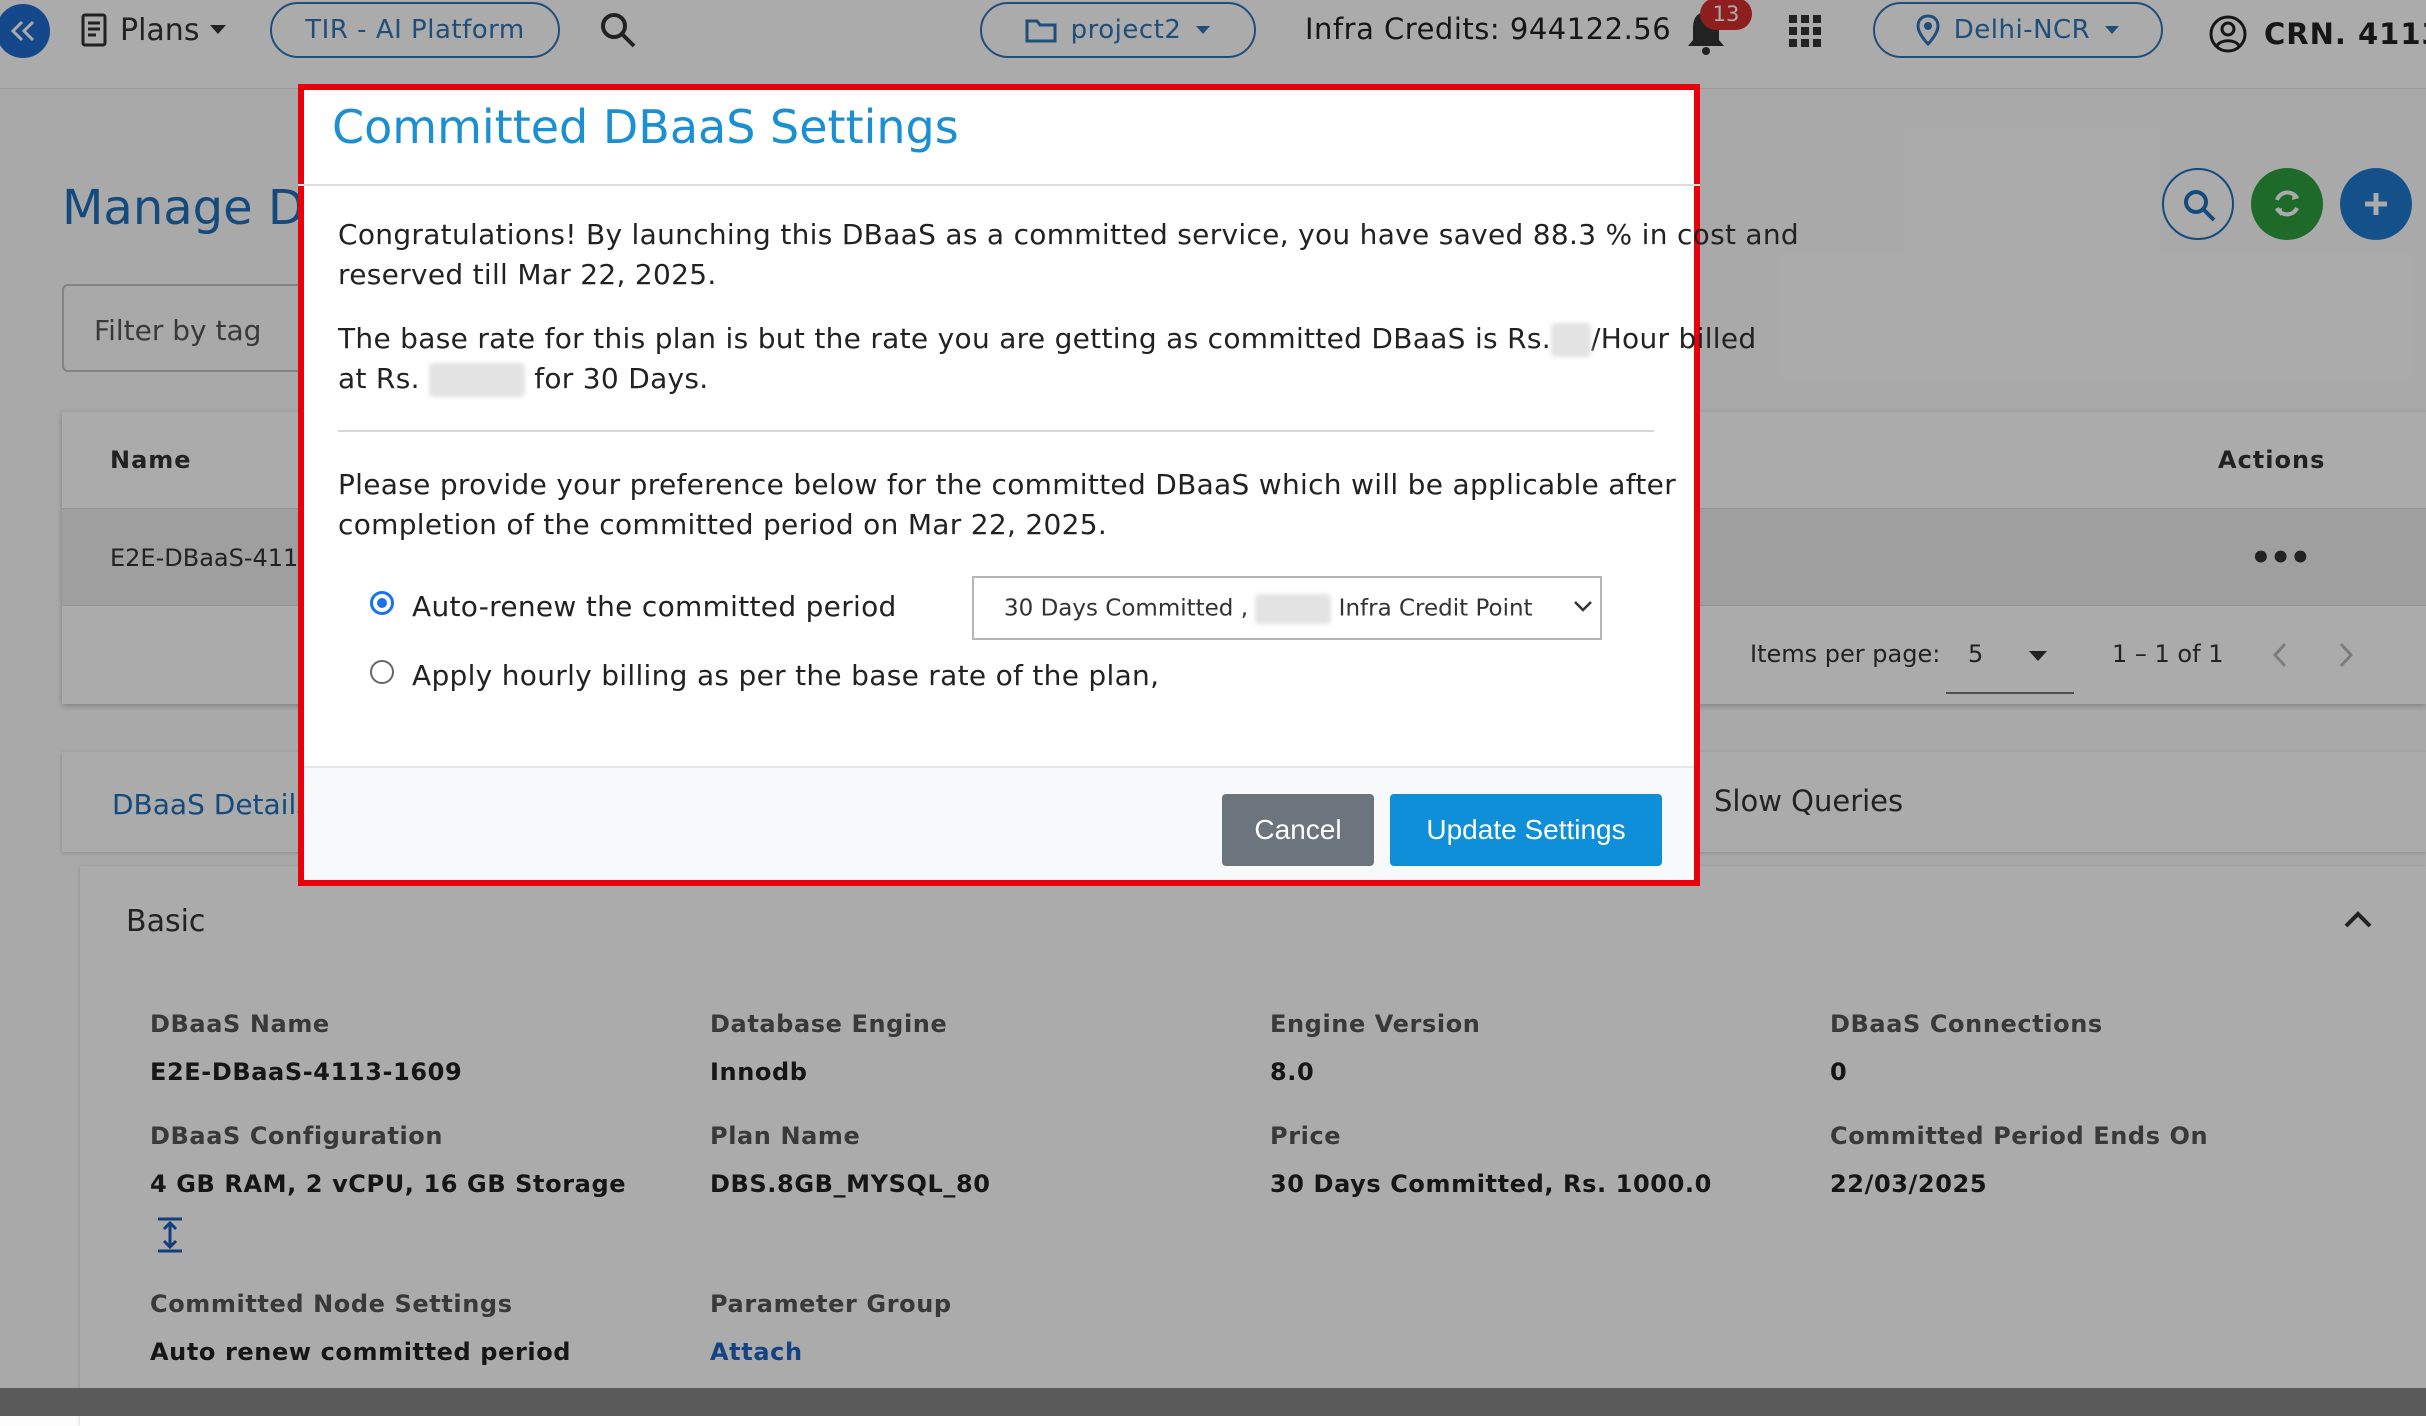 The image size is (2426, 1426). I want to click on cancel-button: Cancel, so click(1298, 830).